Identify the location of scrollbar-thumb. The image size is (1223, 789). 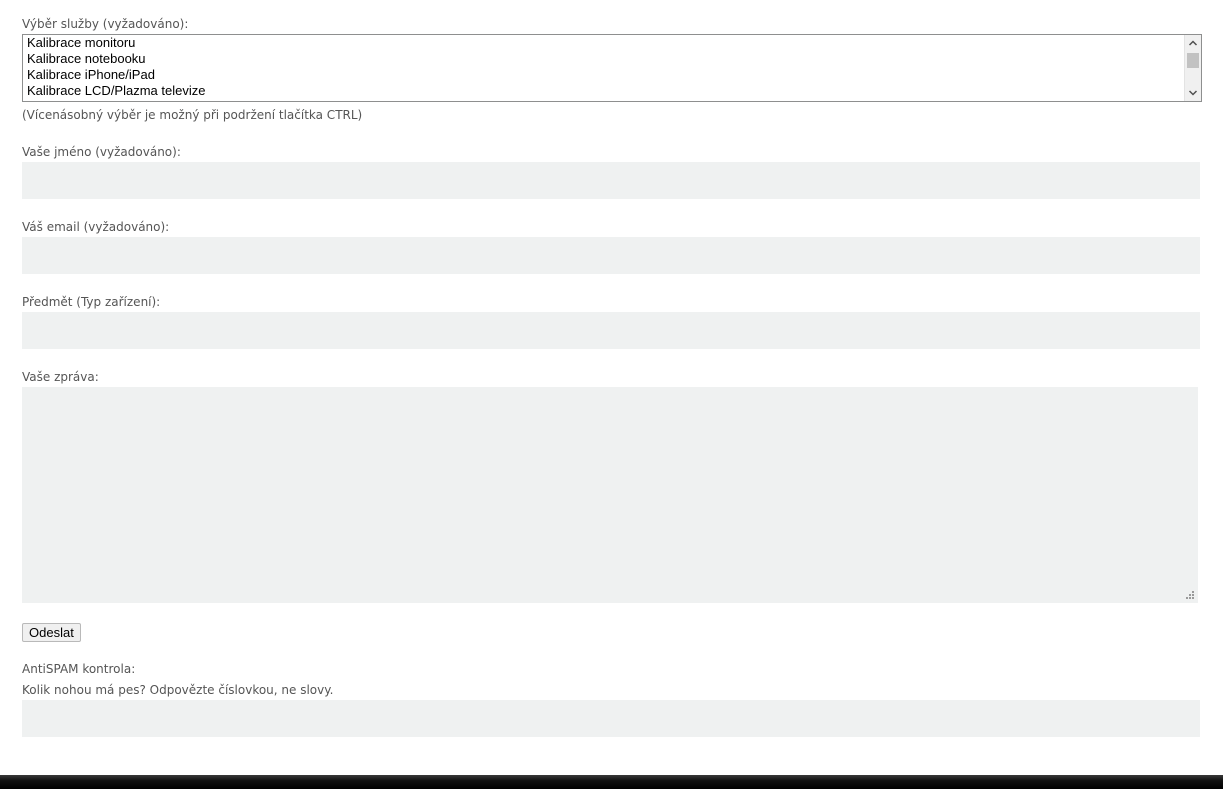
(1193, 60).